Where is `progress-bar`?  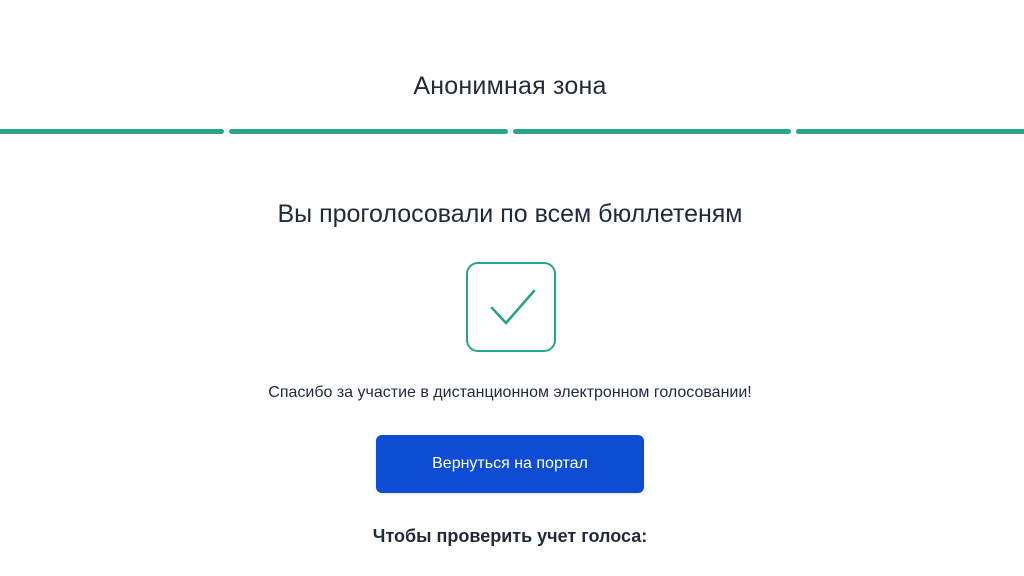
progress-bar is located at coordinates (512, 131).